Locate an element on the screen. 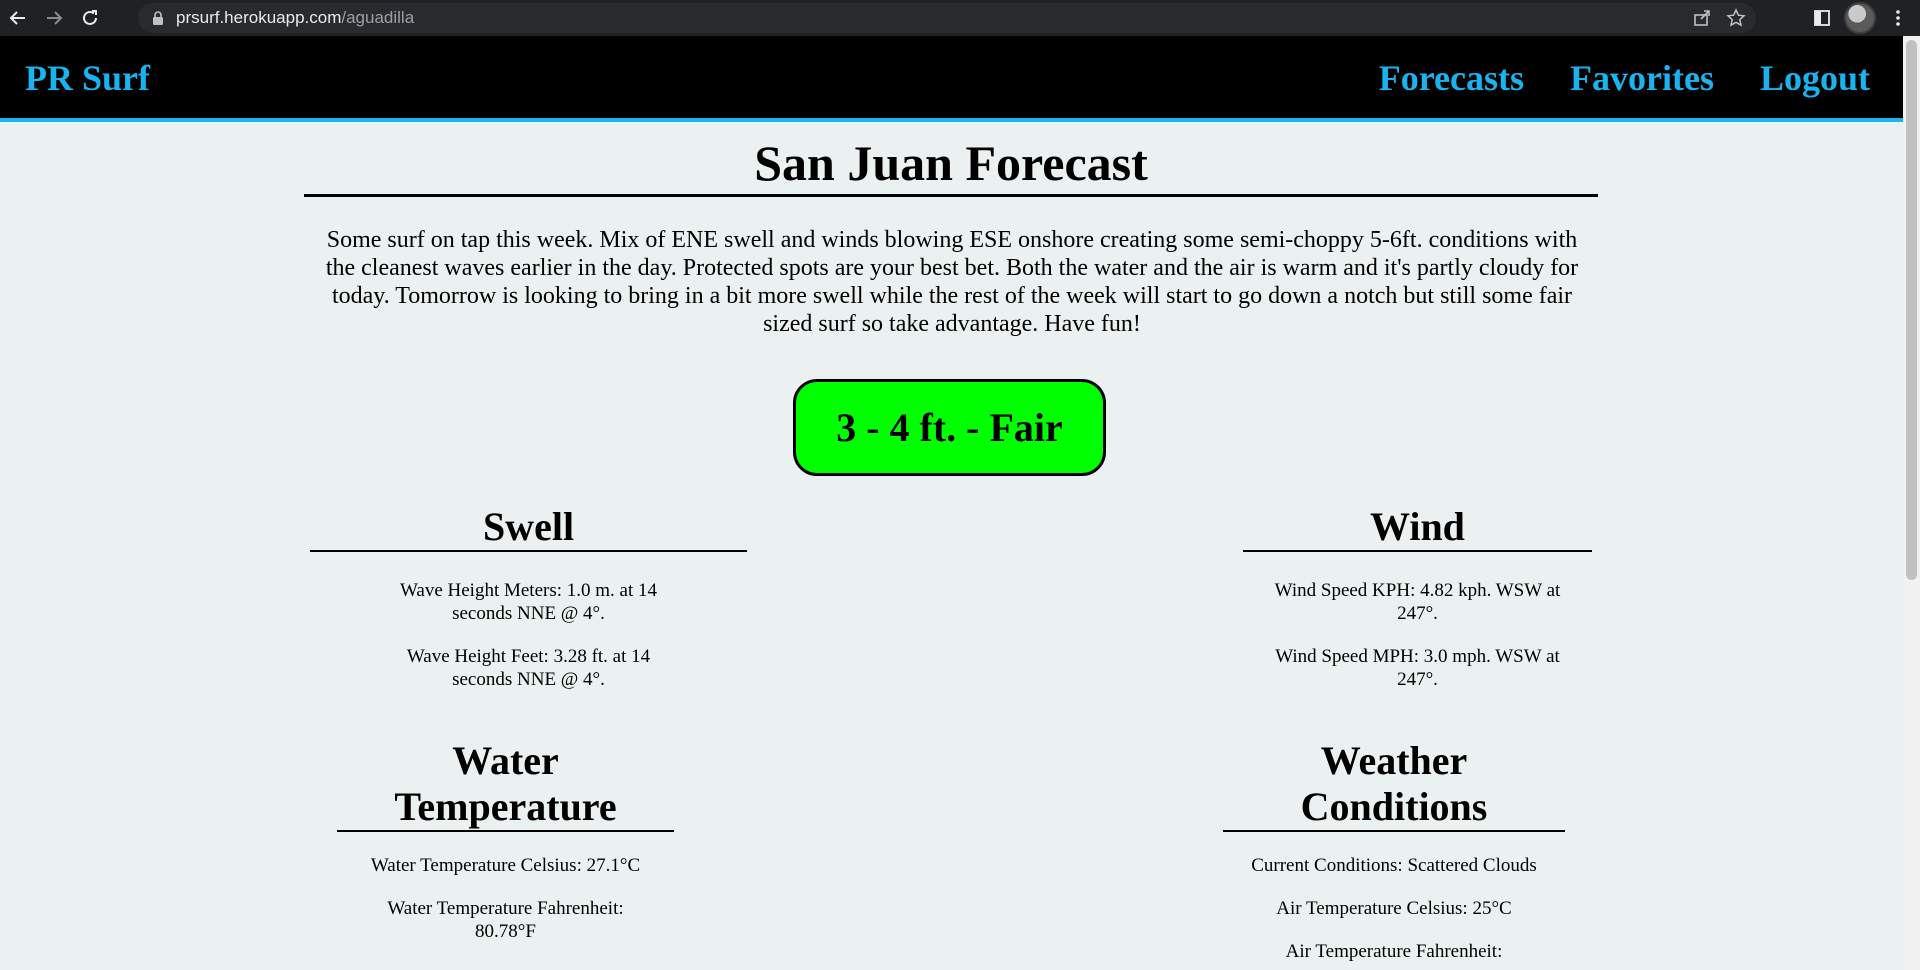 The image size is (1920, 970). url-host: prsurf.herokuapp.com is located at coordinates (259, 17).